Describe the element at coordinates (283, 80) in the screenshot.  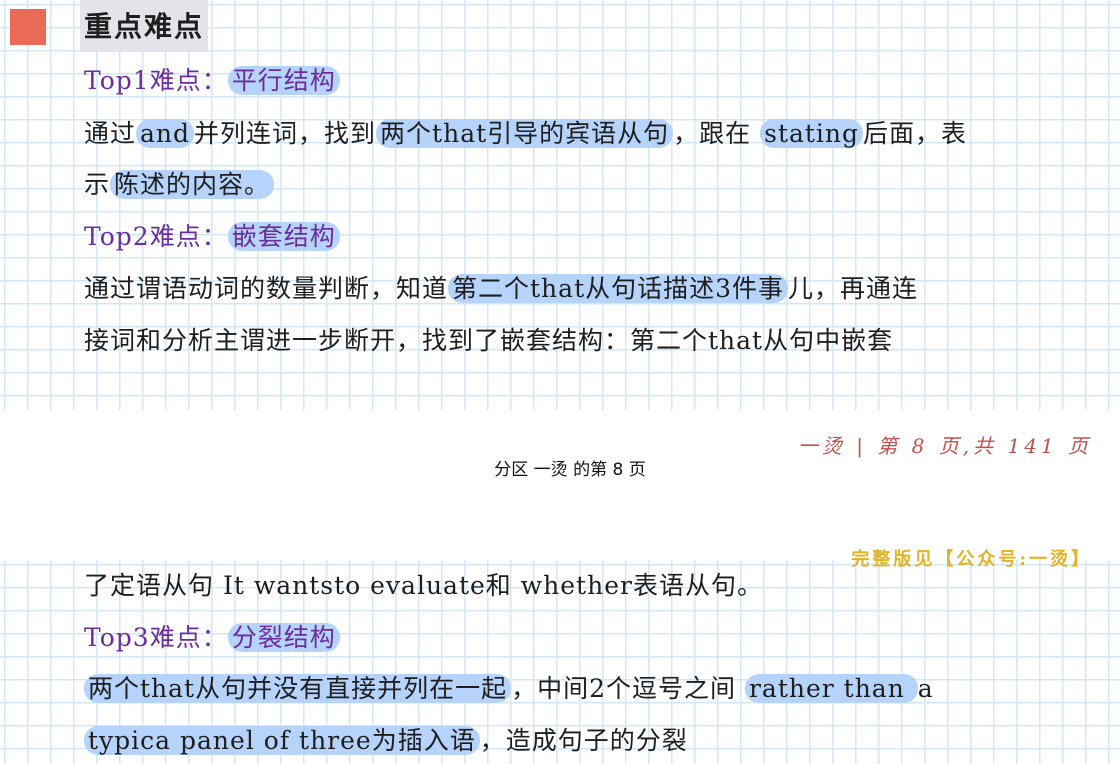
I see `highlighted-text: 平行结构` at that location.